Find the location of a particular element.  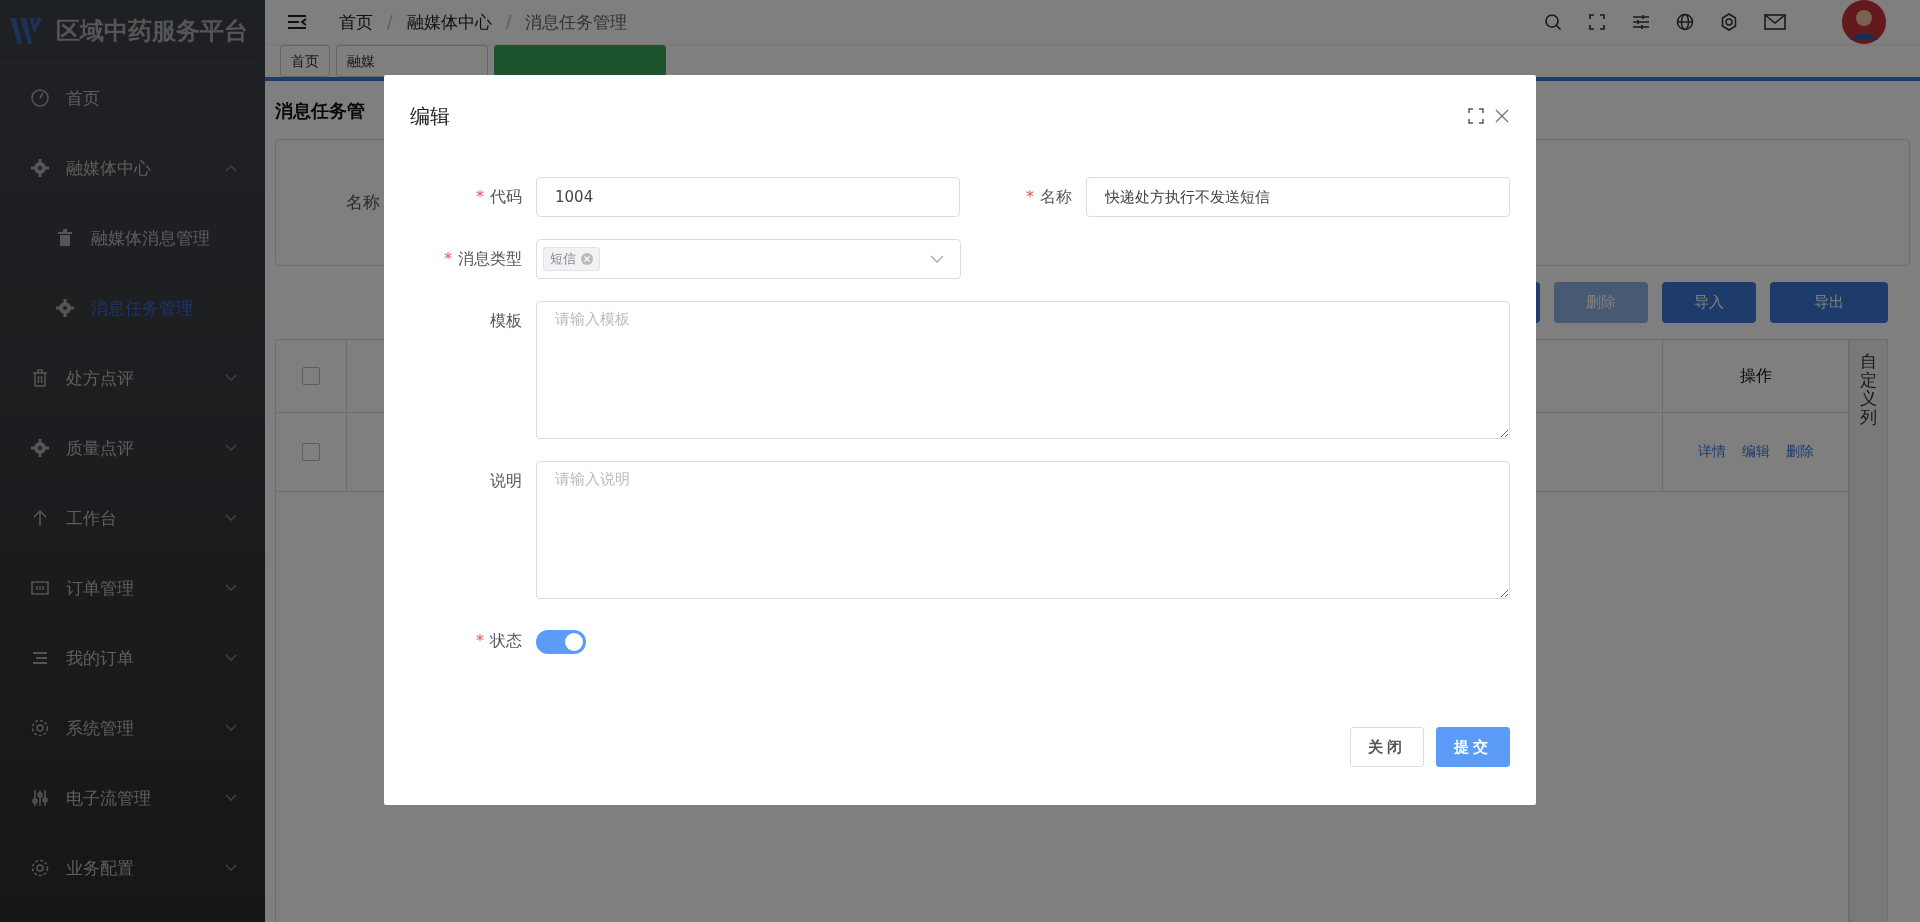

row-action-link: 编辑 is located at coordinates (1755, 452).